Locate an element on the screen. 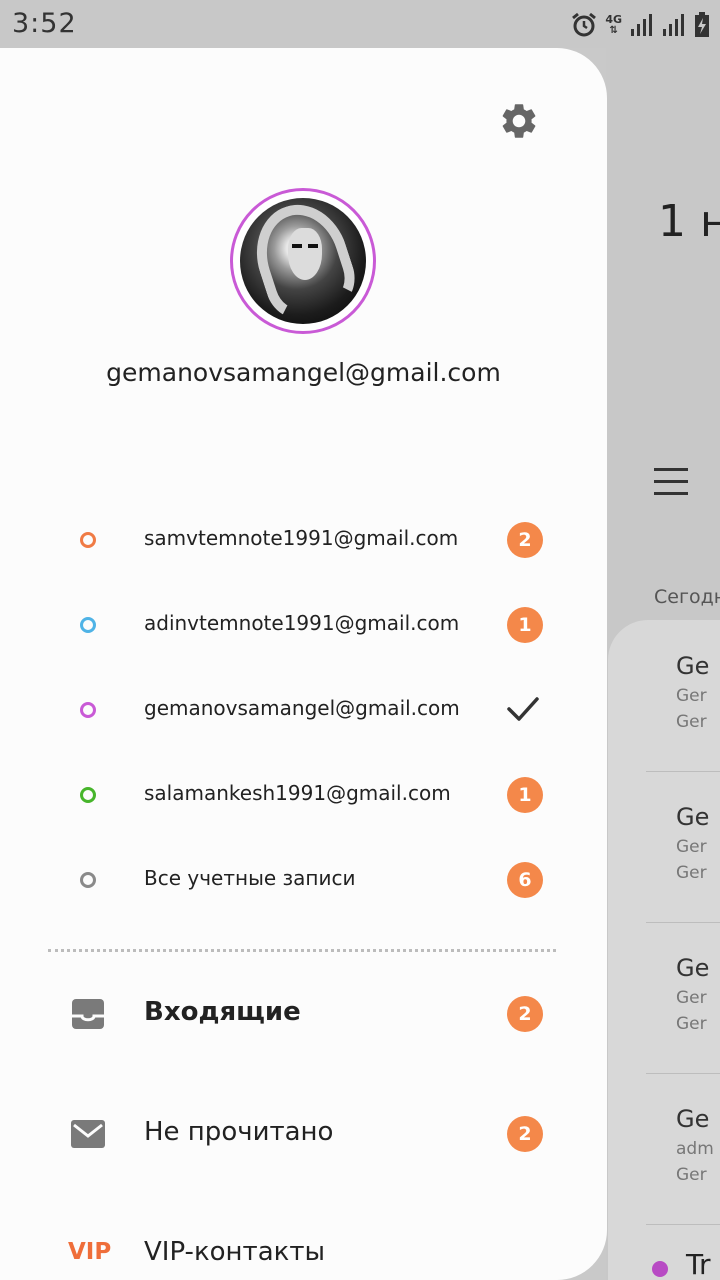 The width and height of the screenshot is (720, 1280). avatar-image is located at coordinates (303, 261).